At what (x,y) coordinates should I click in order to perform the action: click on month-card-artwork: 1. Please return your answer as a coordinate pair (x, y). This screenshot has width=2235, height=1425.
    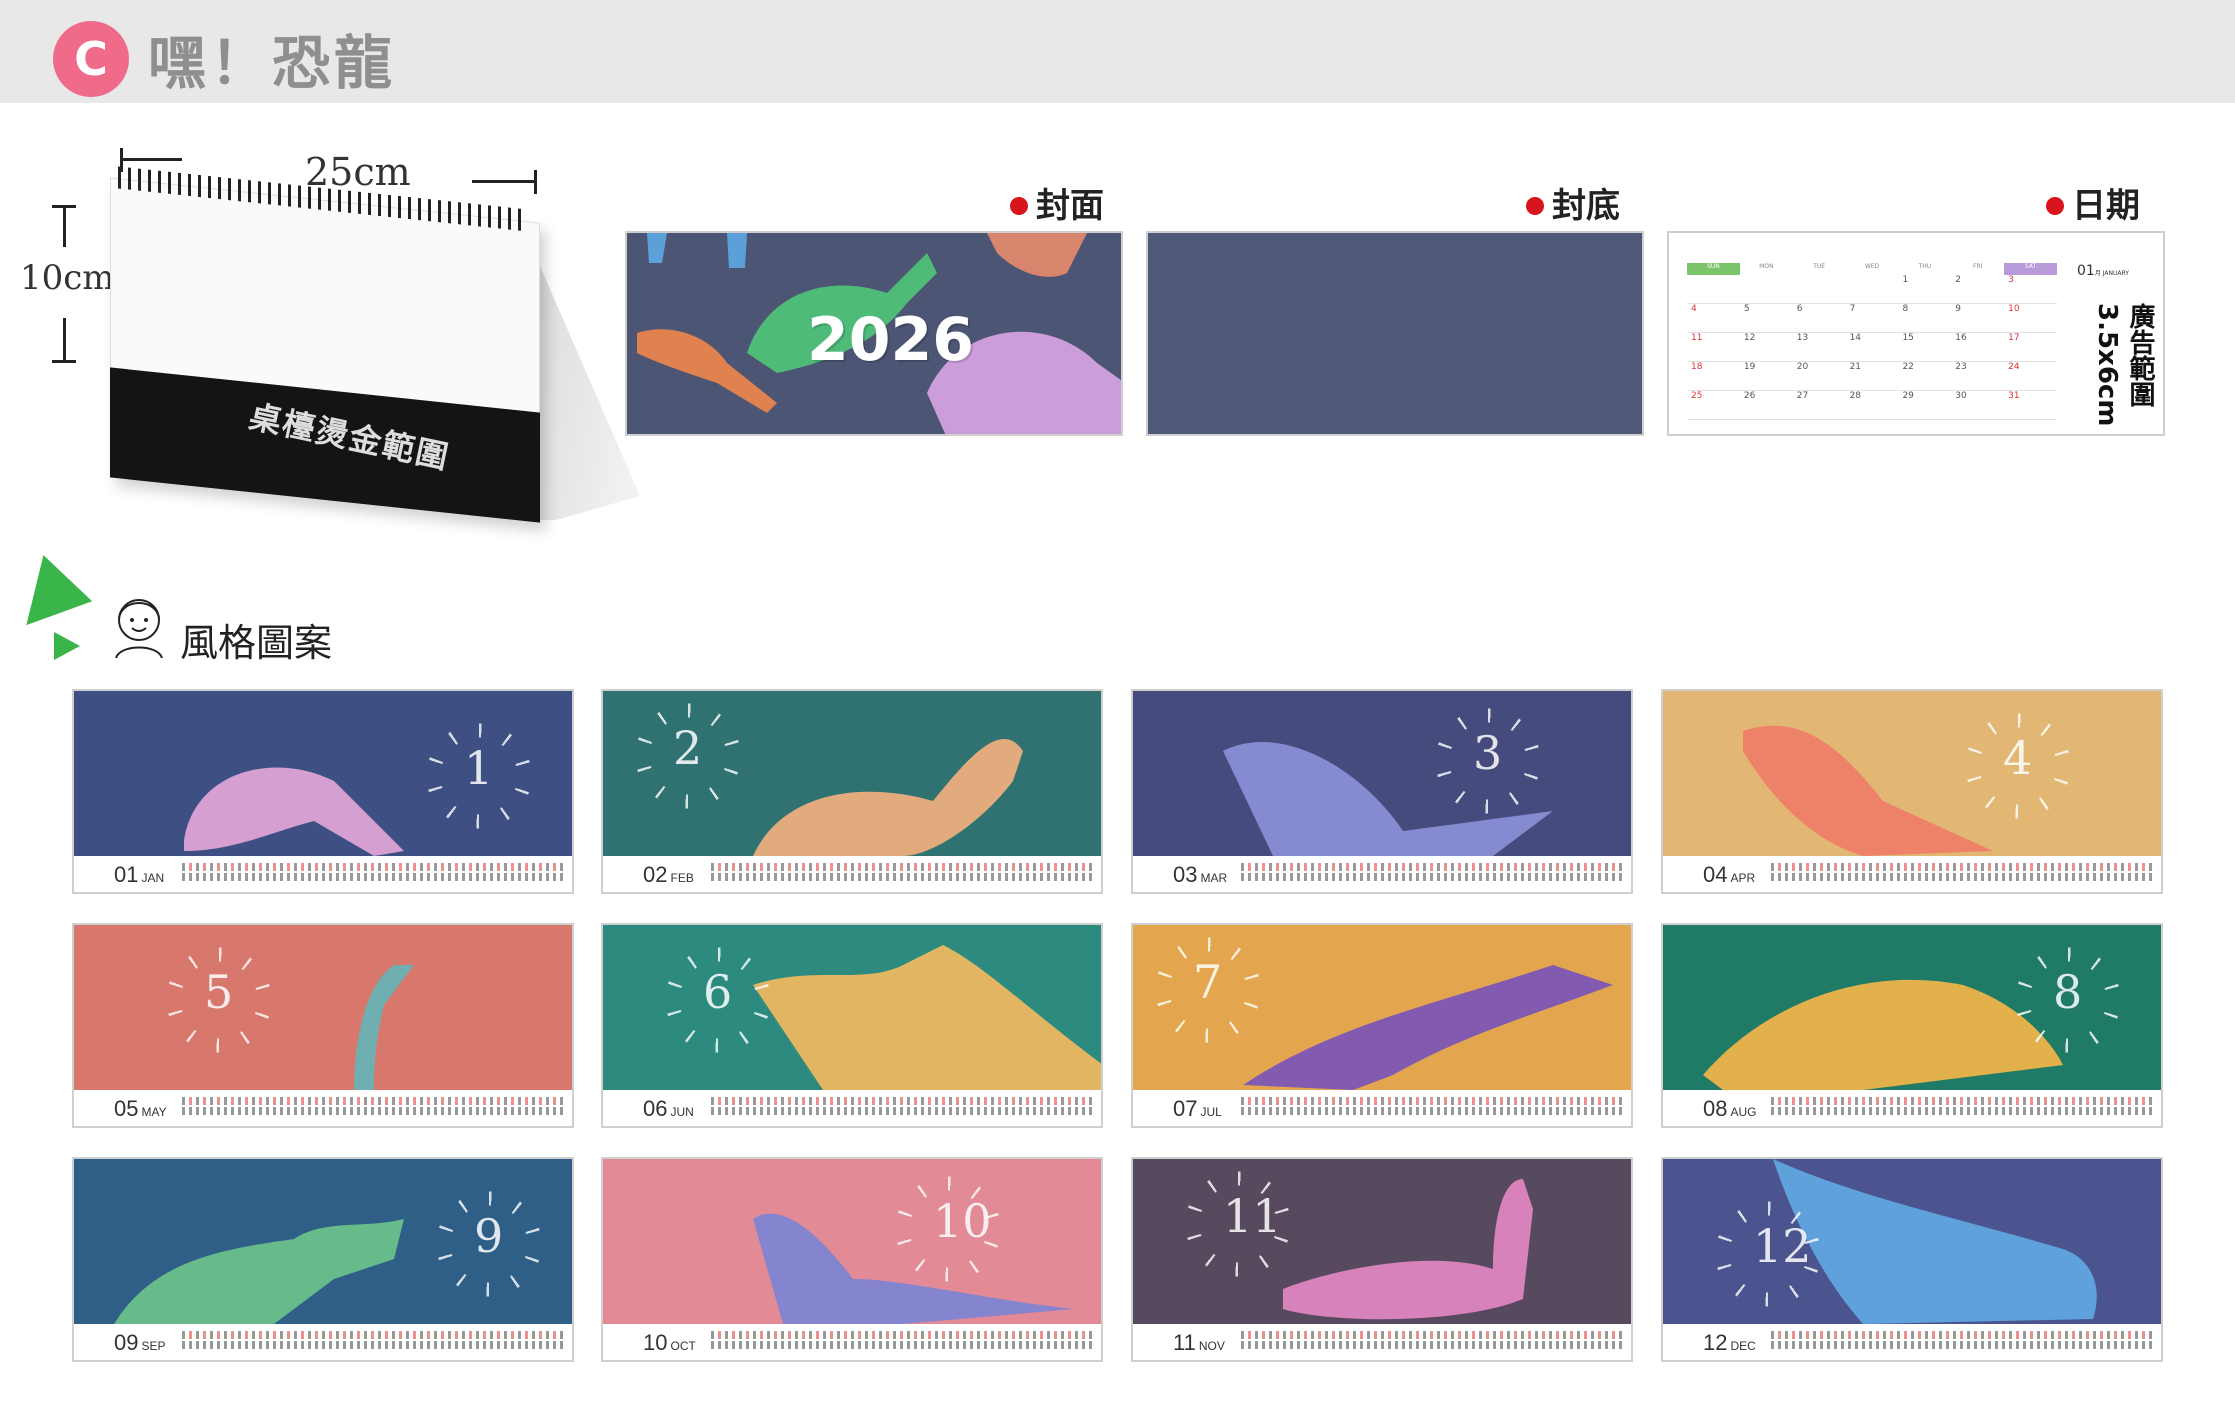
    Looking at the image, I should click on (323, 773).